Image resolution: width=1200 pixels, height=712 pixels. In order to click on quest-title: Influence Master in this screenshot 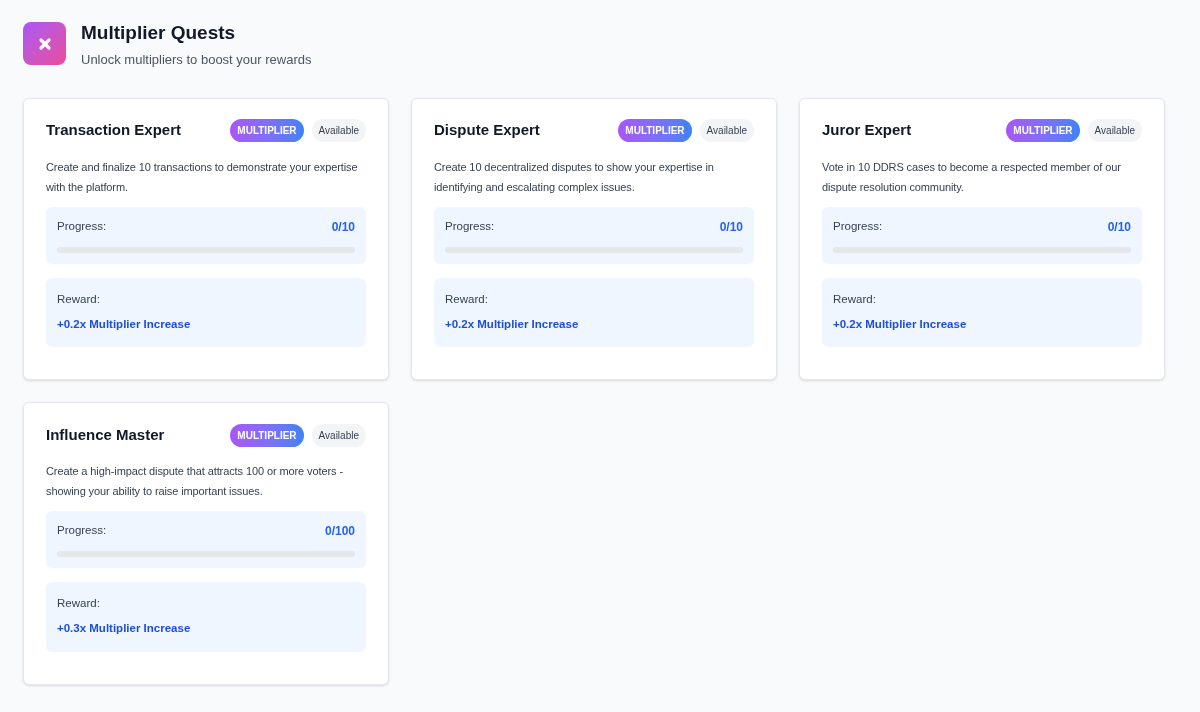, I will do `click(105, 434)`.